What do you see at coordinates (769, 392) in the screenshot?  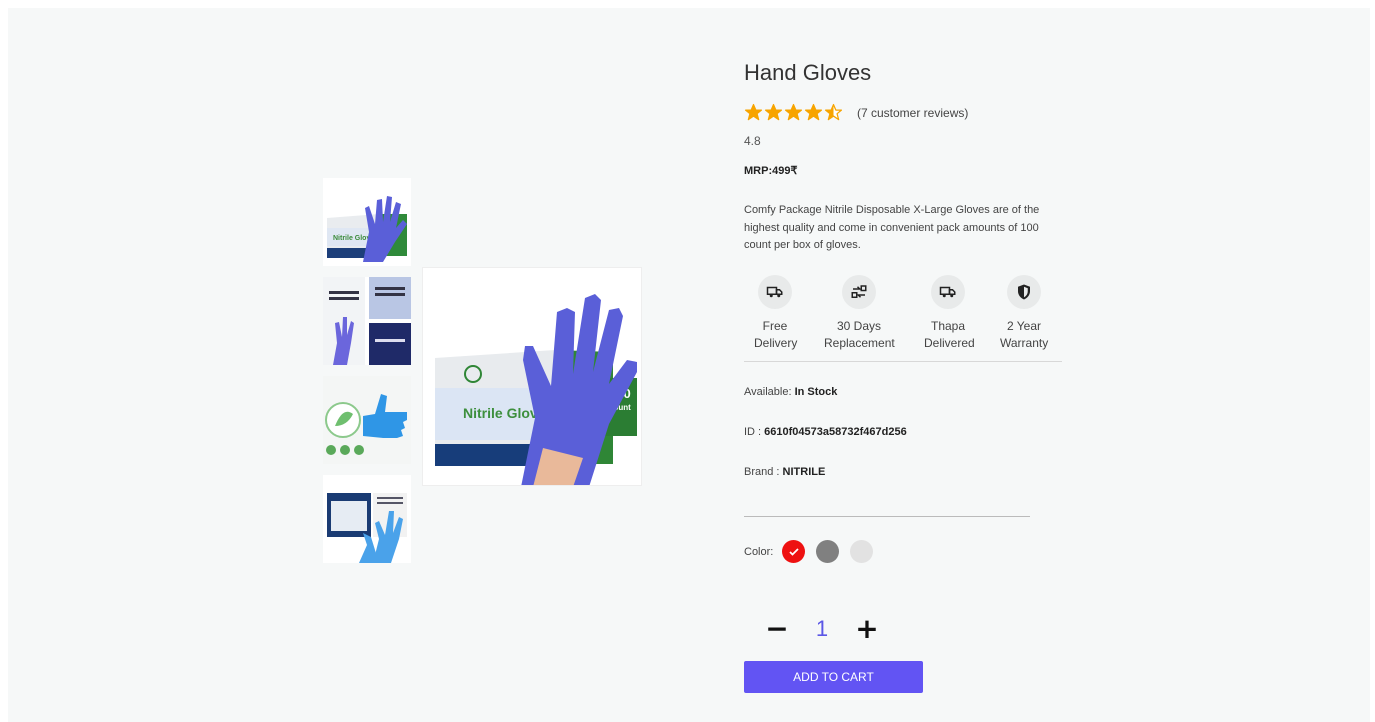 I see `availability-label: Available:` at bounding box center [769, 392].